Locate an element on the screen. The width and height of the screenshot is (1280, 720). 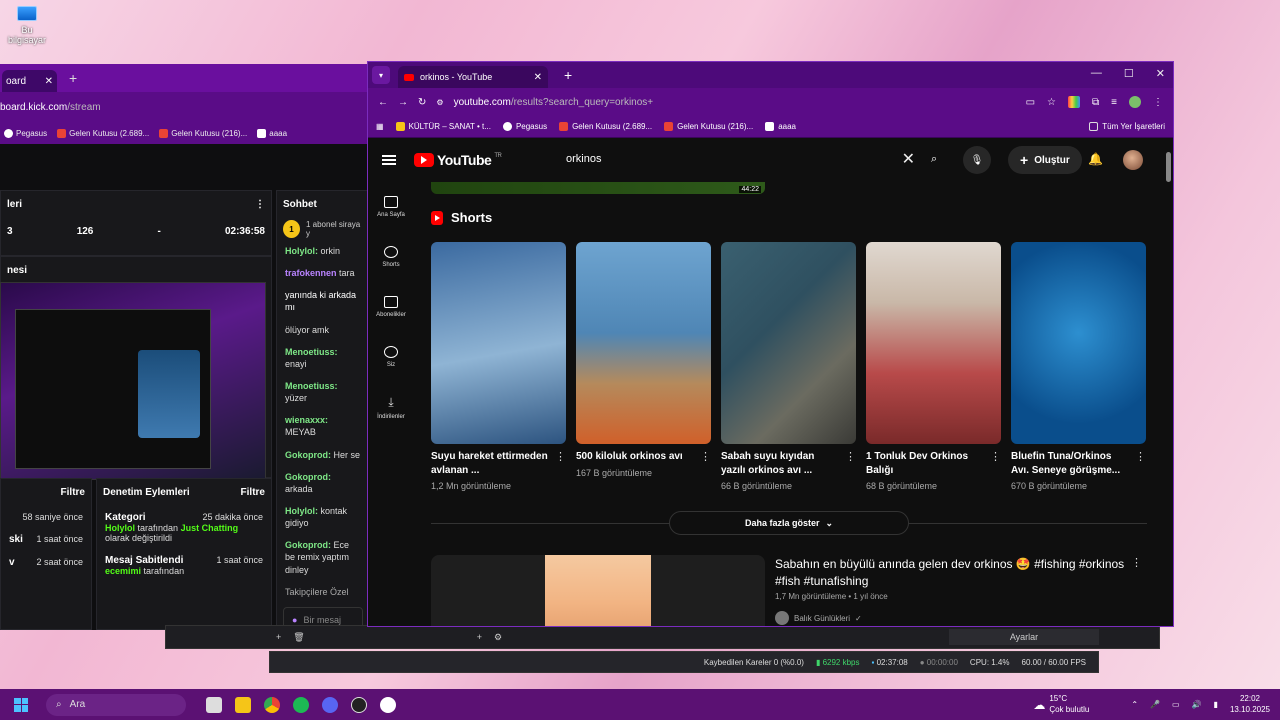
sidebar-item-you: Siz is located at coordinates (391, 357).